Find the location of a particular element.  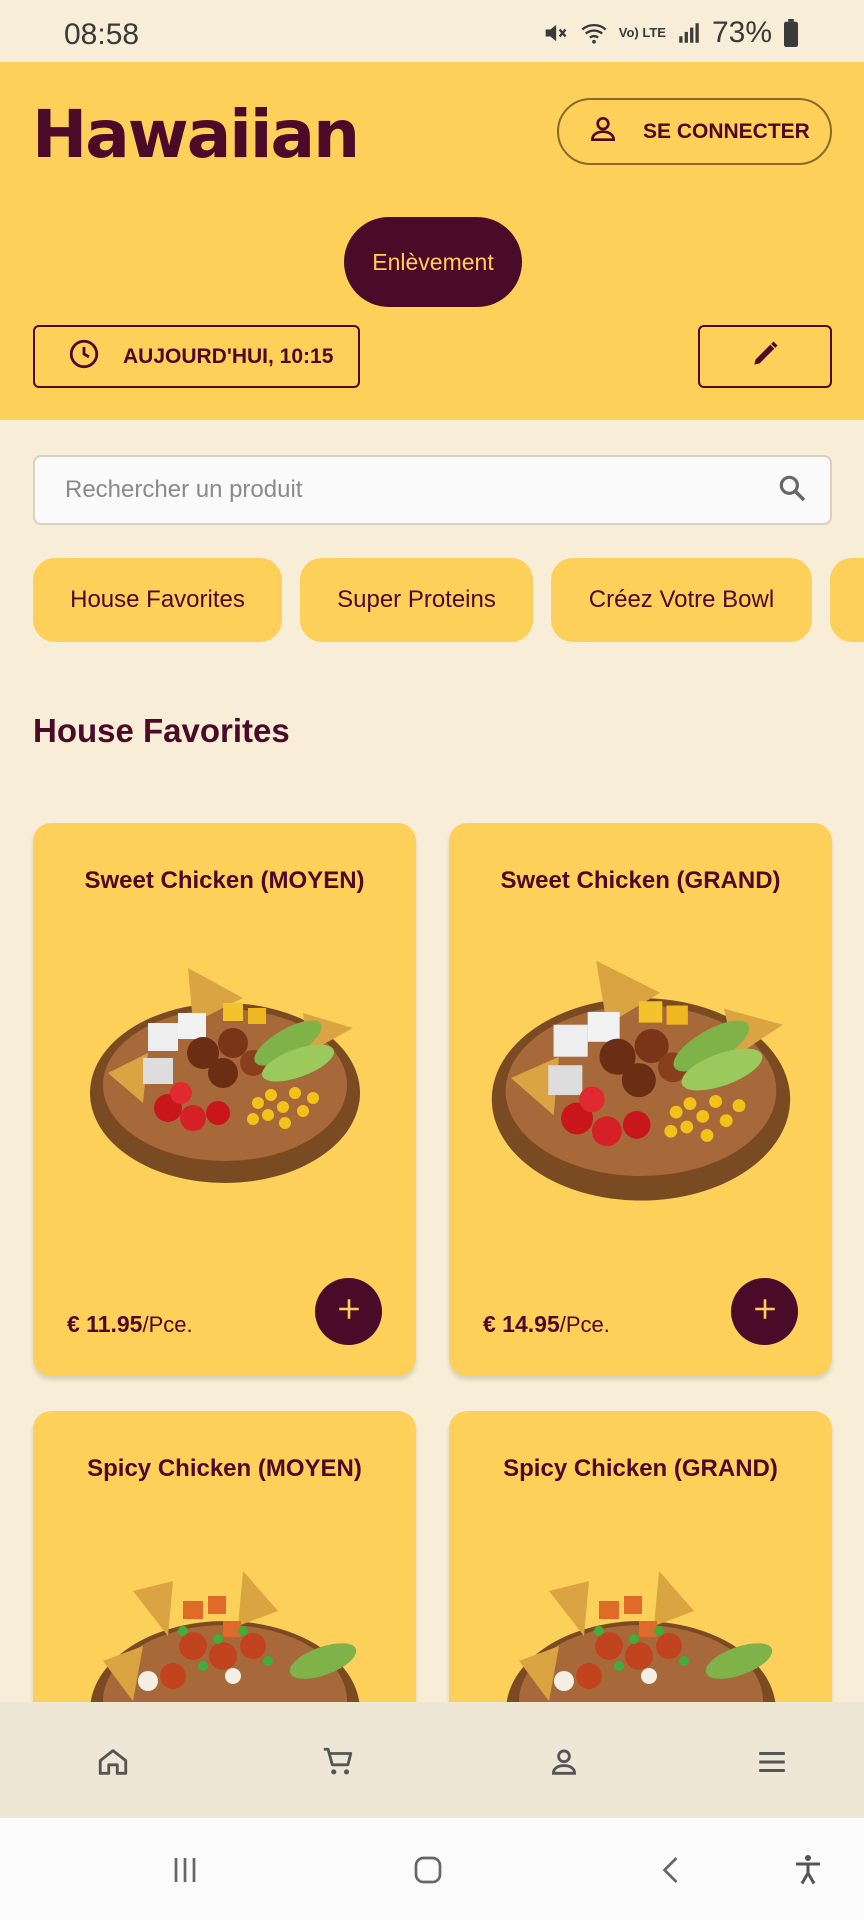

product-name: Spicy Chicken (MOYEN) is located at coordinates (224, 1468).